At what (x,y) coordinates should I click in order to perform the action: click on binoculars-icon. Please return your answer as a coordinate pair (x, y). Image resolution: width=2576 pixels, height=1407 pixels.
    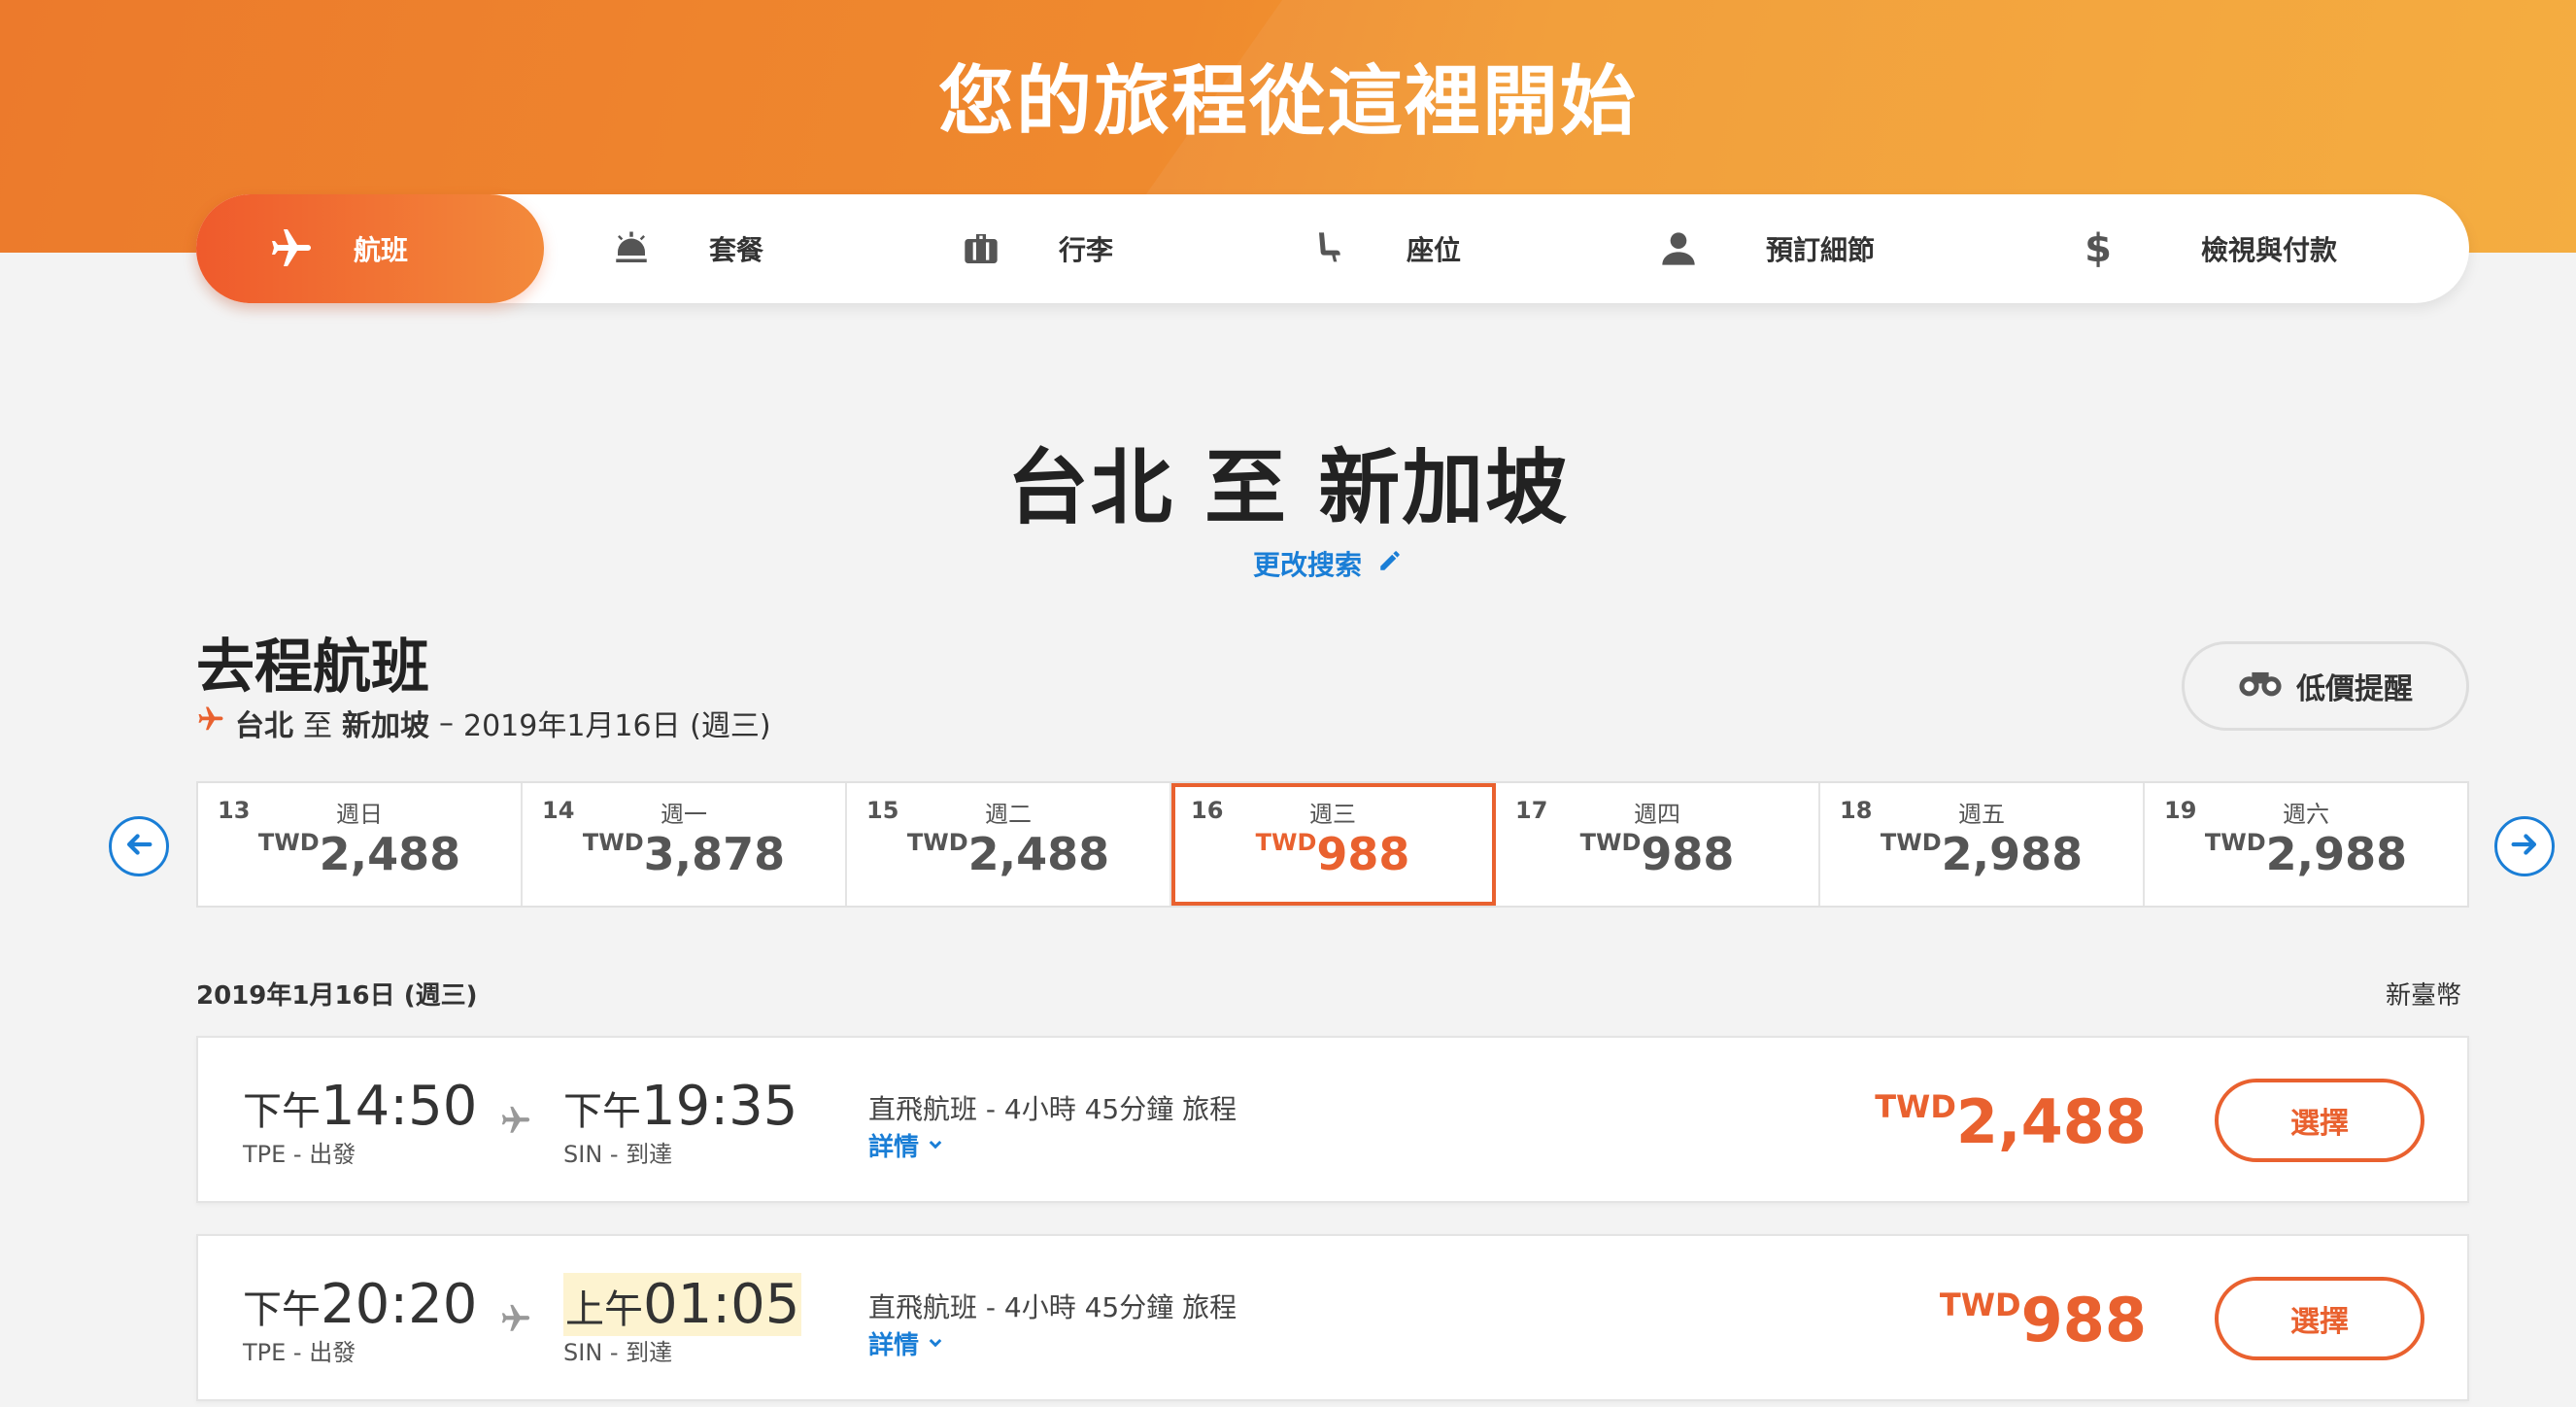
    Looking at the image, I should click on (2260, 686).